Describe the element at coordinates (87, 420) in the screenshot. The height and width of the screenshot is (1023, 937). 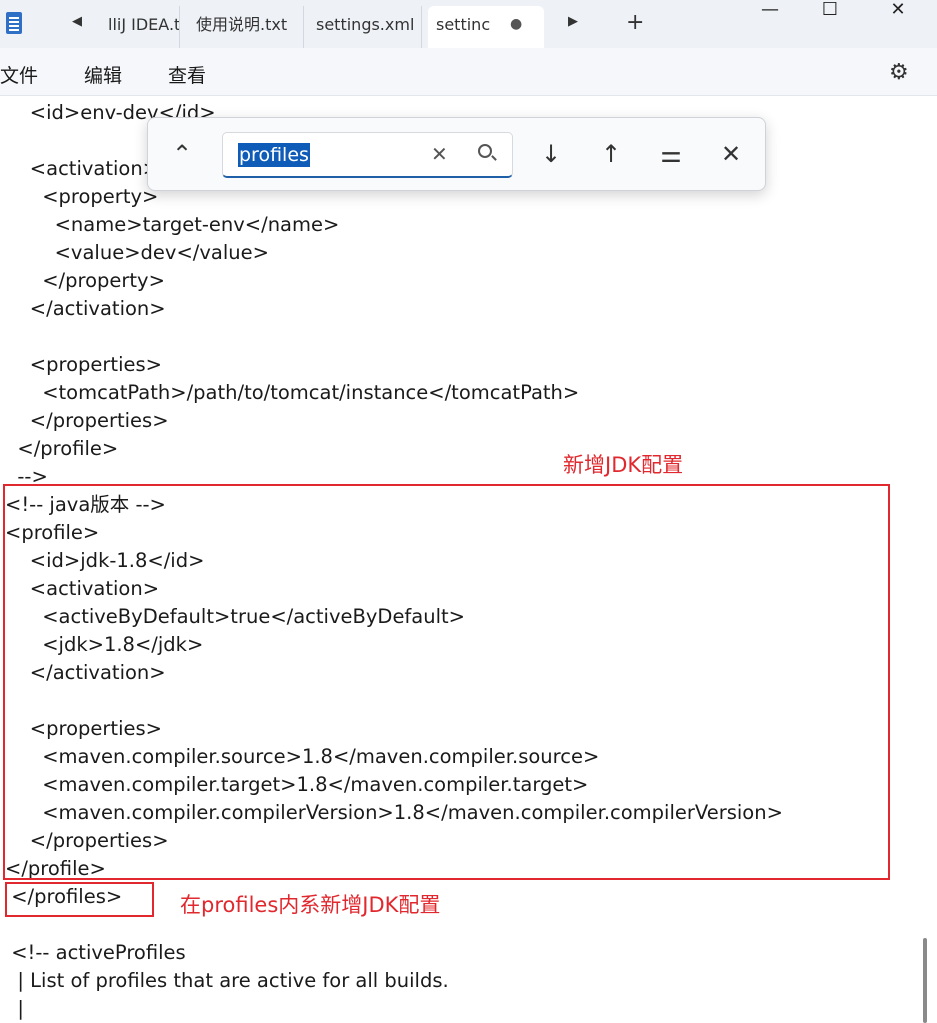
I see `code-line: </properties>` at that location.